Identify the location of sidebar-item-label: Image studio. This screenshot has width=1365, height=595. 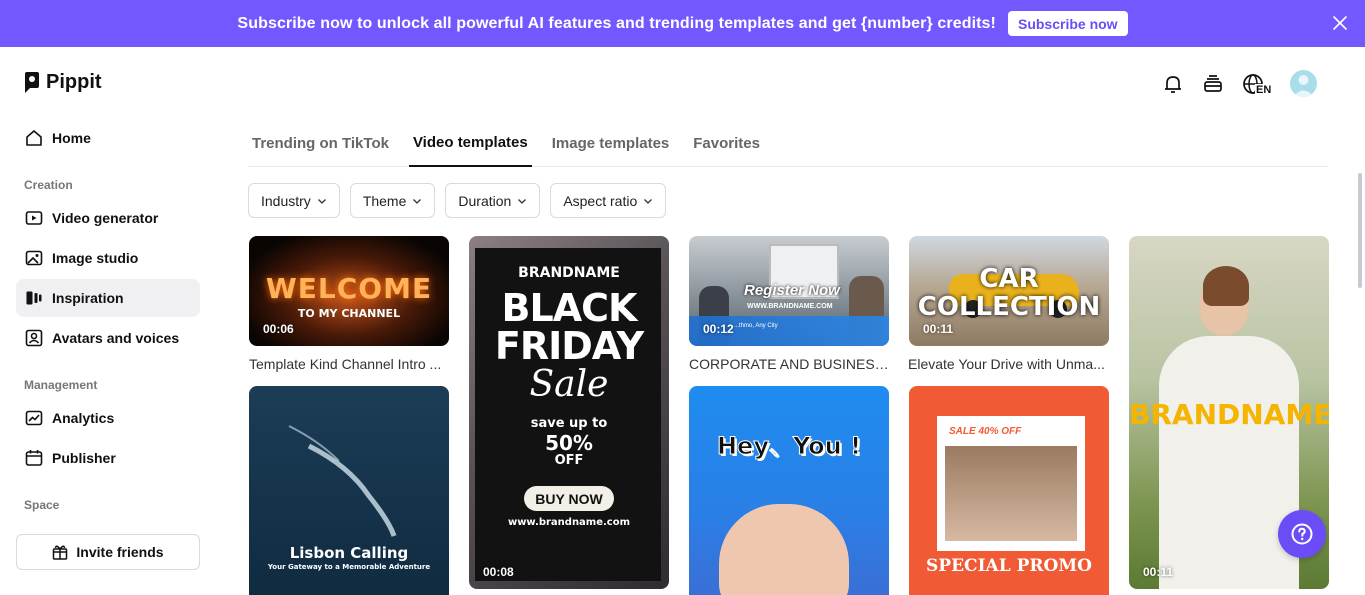
(95, 258).